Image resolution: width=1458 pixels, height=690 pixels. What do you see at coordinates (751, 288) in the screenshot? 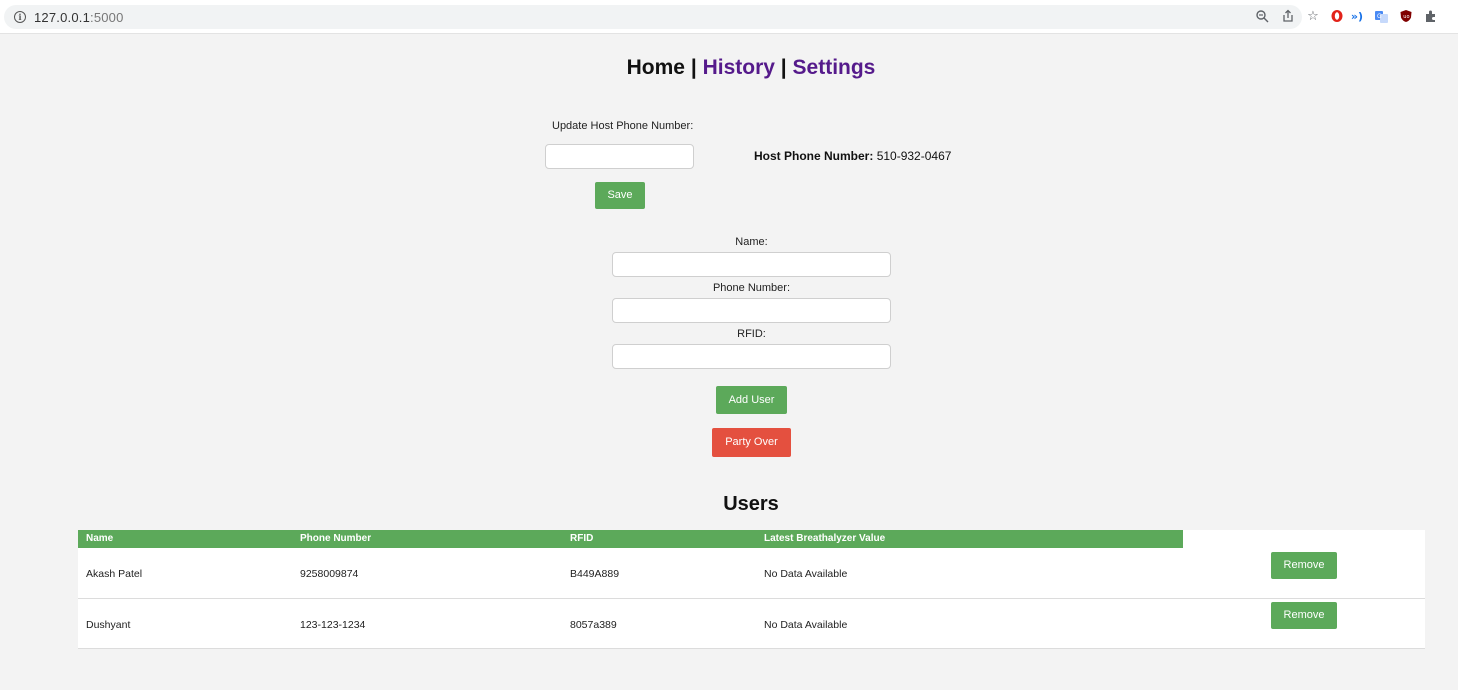
I see `phone-number-label: Phone Number:` at bounding box center [751, 288].